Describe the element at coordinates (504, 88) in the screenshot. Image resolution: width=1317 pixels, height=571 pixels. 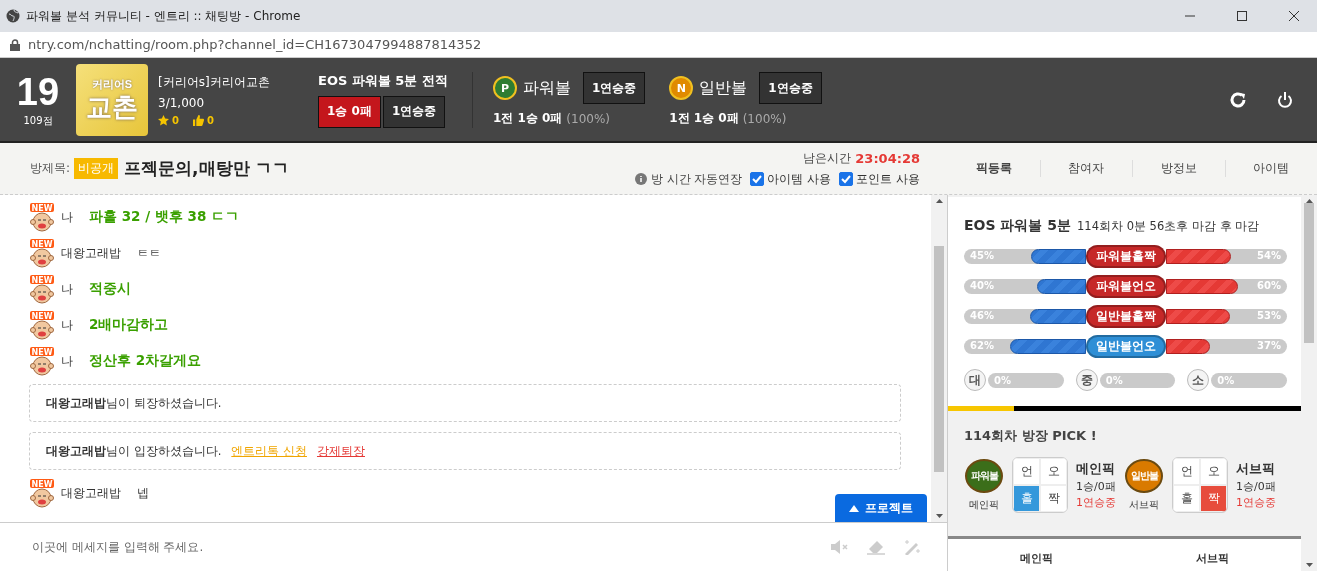
I see `ball-icon: P` at that location.